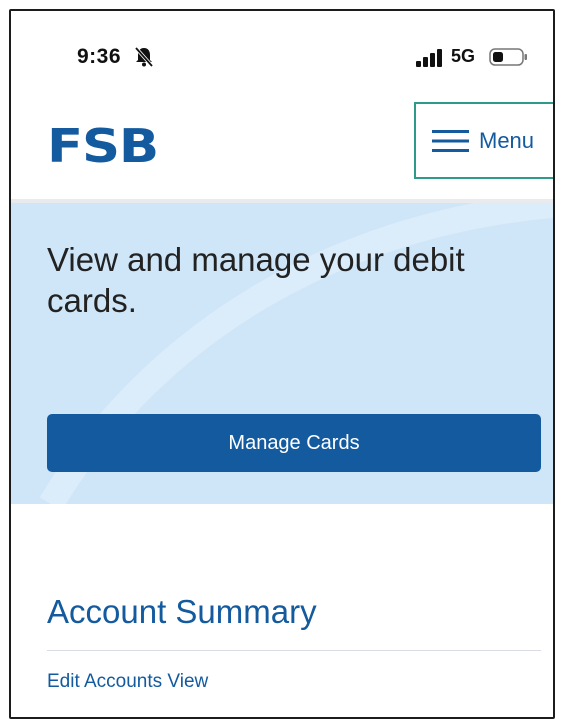  I want to click on cellular-signal-icon, so click(429, 58).